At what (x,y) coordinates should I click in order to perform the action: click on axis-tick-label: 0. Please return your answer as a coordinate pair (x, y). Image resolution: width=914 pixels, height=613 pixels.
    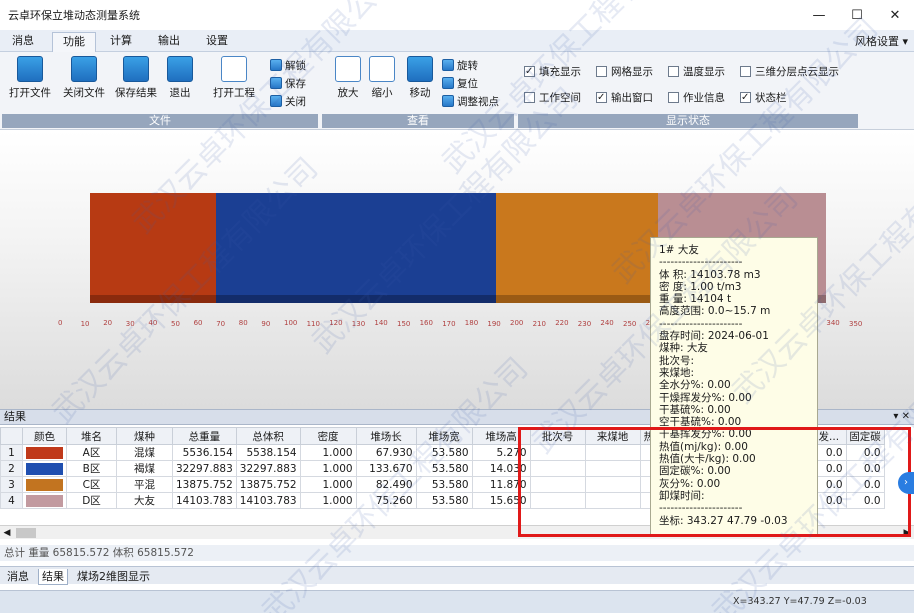
    Looking at the image, I should click on (60, 323).